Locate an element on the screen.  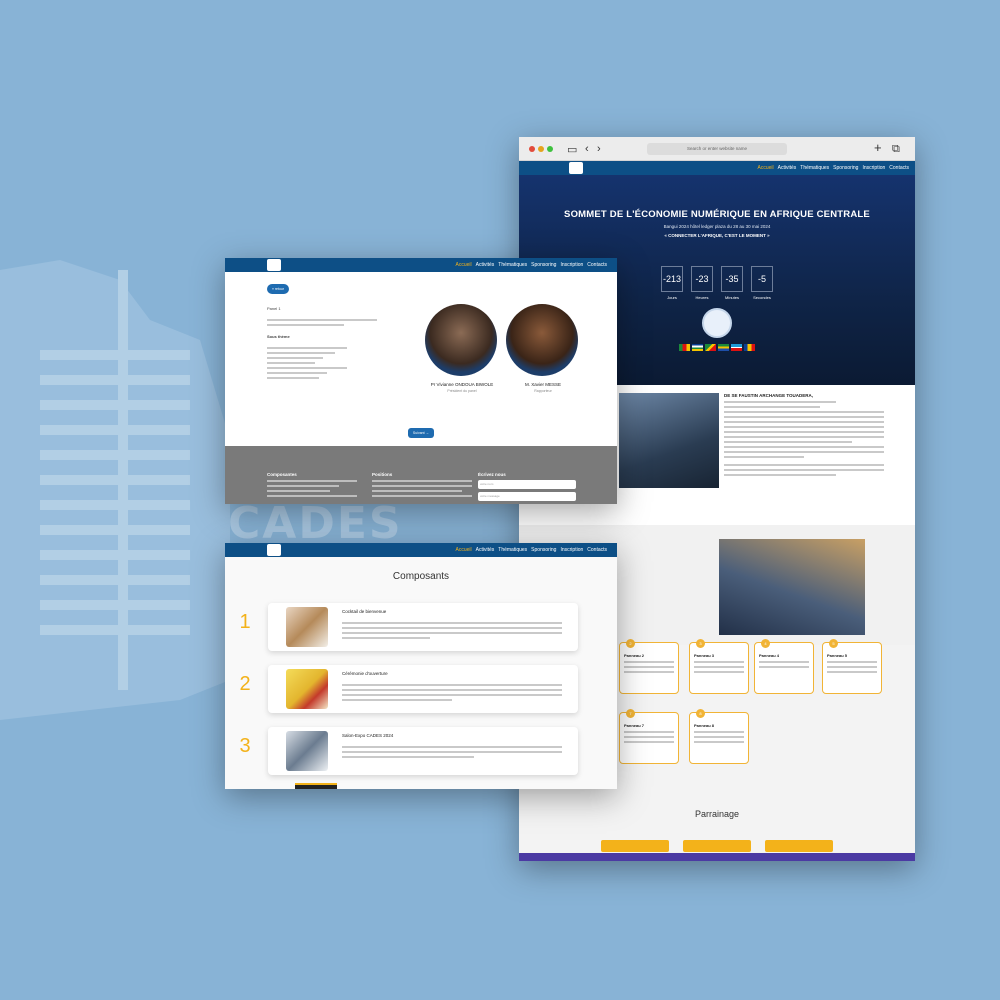
panel-description is located at coordinates (322, 321).